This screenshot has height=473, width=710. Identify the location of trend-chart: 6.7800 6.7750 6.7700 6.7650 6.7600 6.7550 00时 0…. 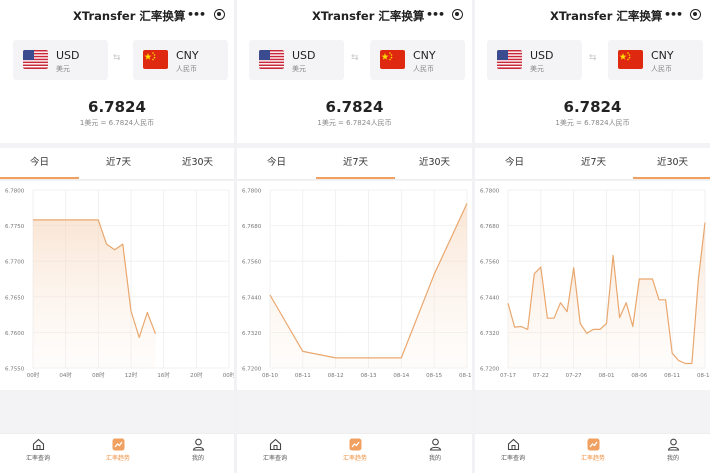
(117, 285).